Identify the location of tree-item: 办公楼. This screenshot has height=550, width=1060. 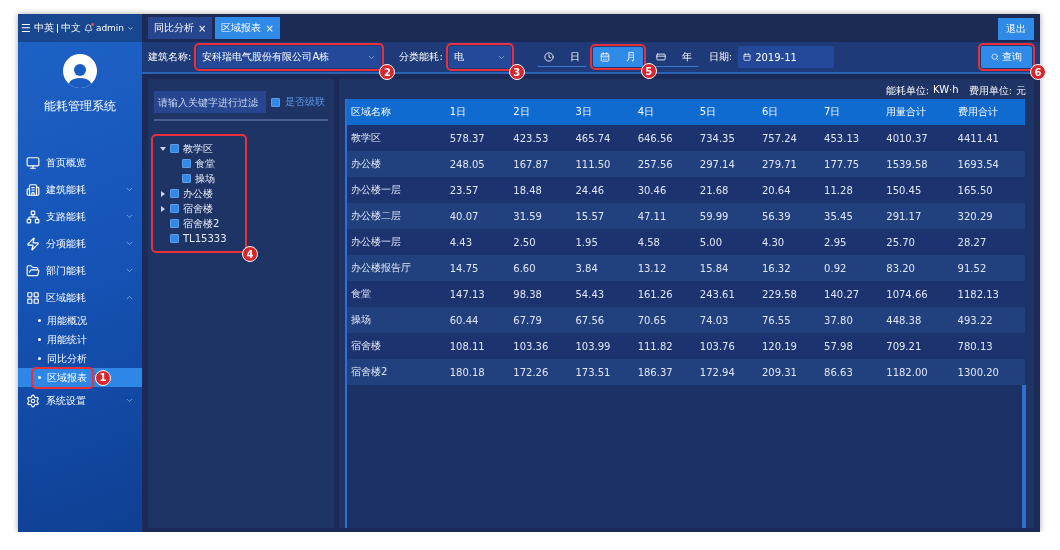
(198, 193).